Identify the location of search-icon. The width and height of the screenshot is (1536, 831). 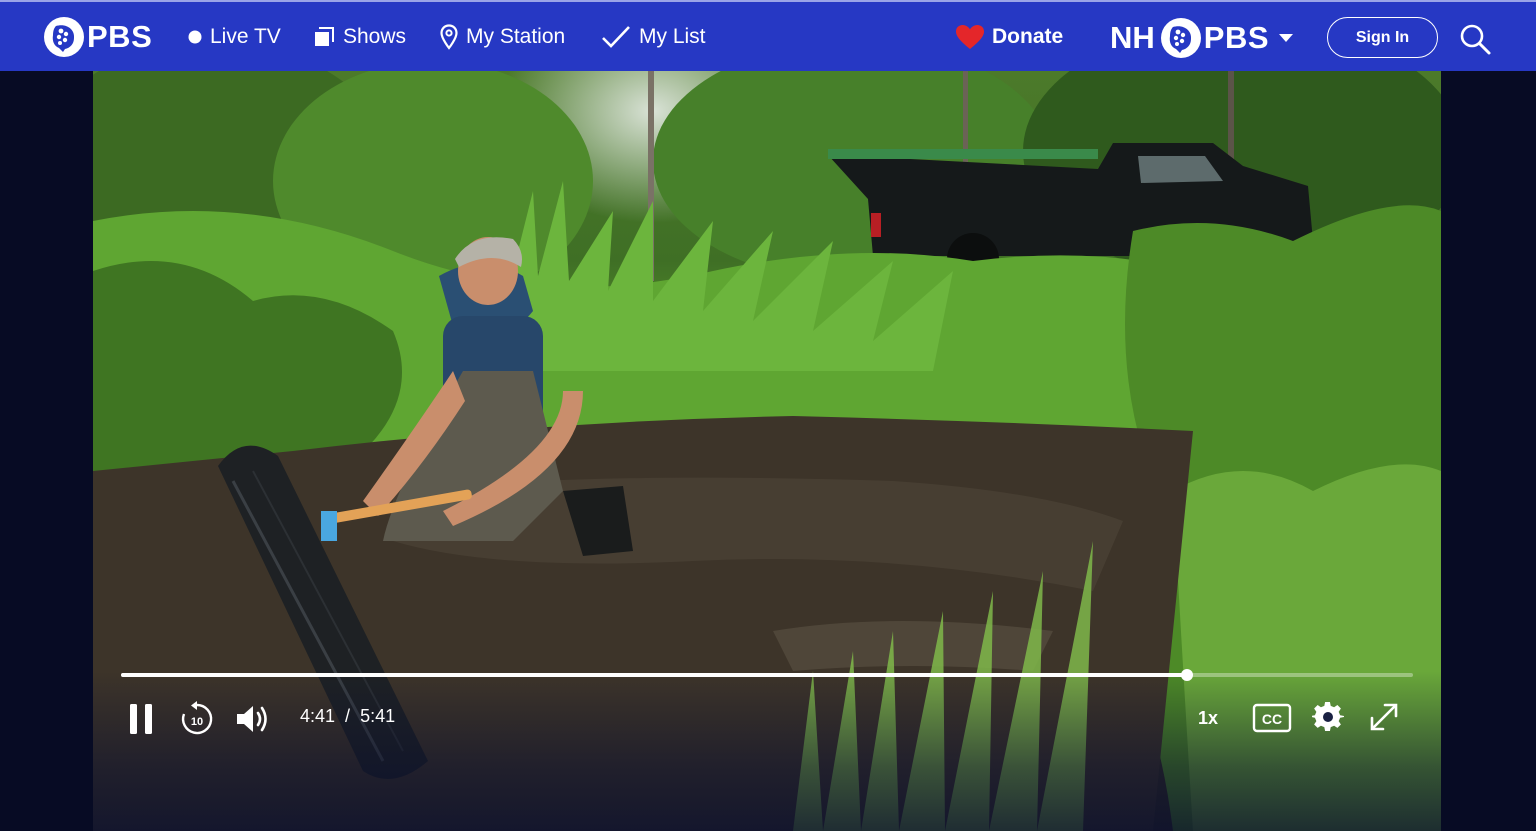
(1475, 39).